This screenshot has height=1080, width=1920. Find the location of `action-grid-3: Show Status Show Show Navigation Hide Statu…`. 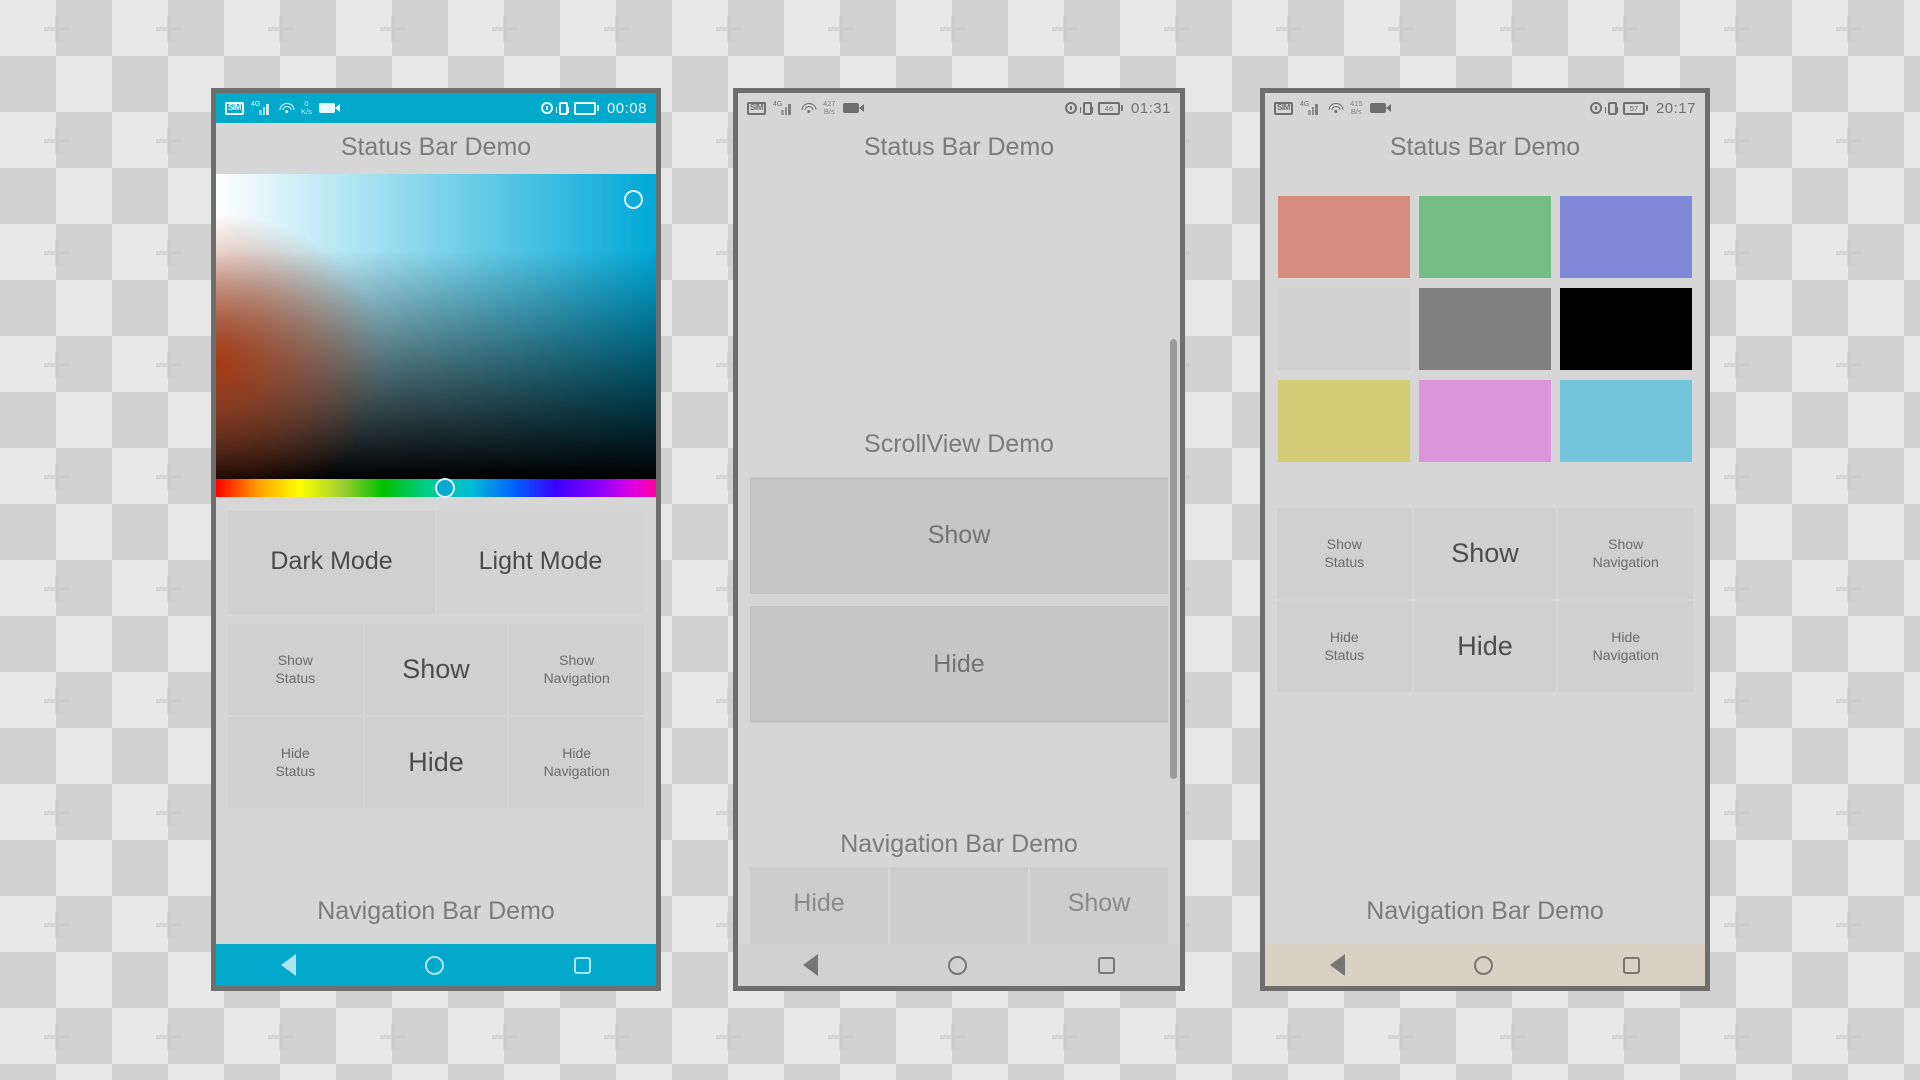

action-grid-3: Show Status Show Show Navigation Hide Statu… is located at coordinates (1485, 577).